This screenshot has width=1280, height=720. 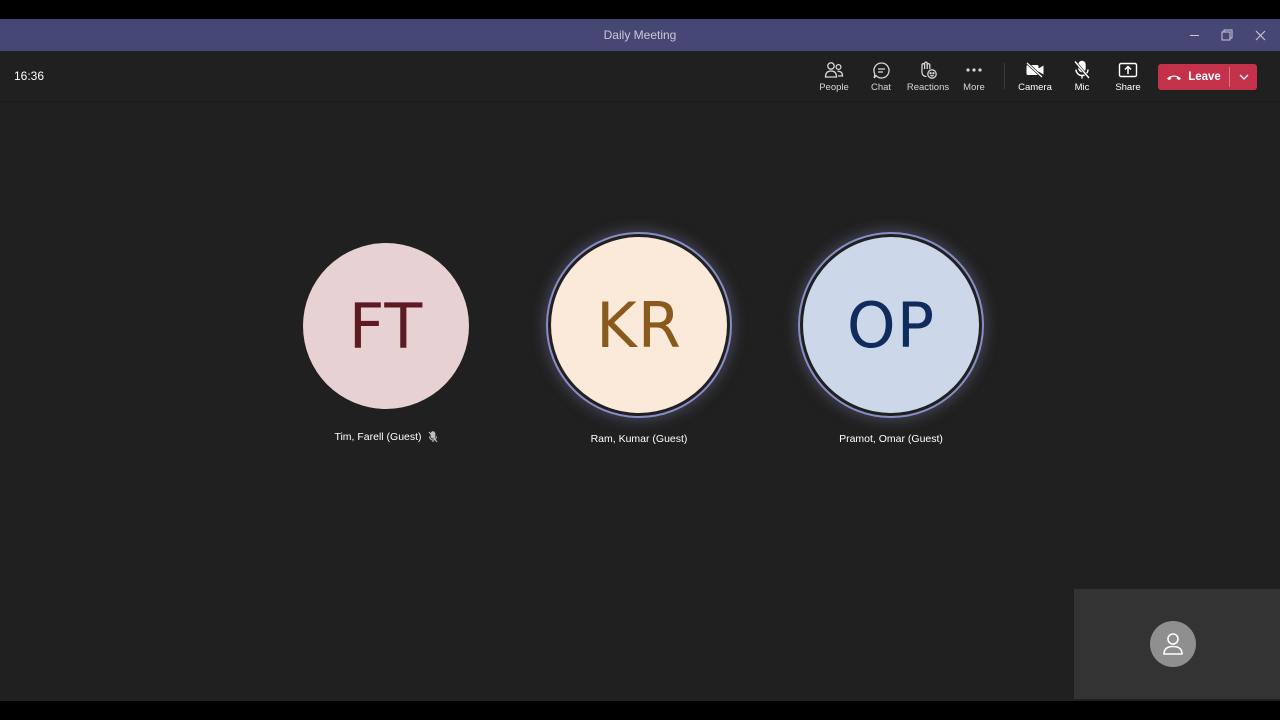 What do you see at coordinates (1004, 76) in the screenshot?
I see `toolbar-divider` at bounding box center [1004, 76].